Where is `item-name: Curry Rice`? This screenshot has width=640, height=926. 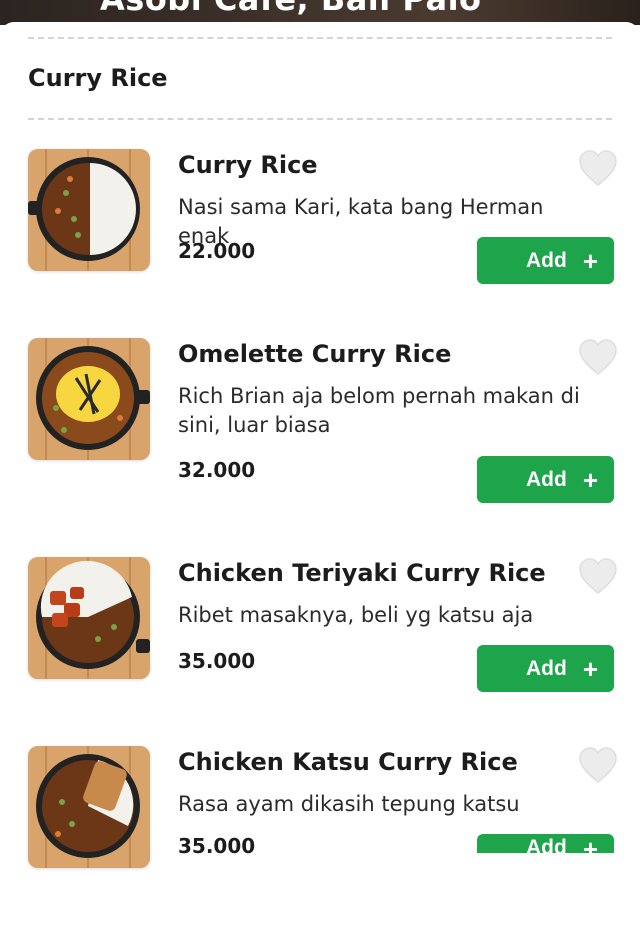
item-name: Curry Rice is located at coordinates (248, 165).